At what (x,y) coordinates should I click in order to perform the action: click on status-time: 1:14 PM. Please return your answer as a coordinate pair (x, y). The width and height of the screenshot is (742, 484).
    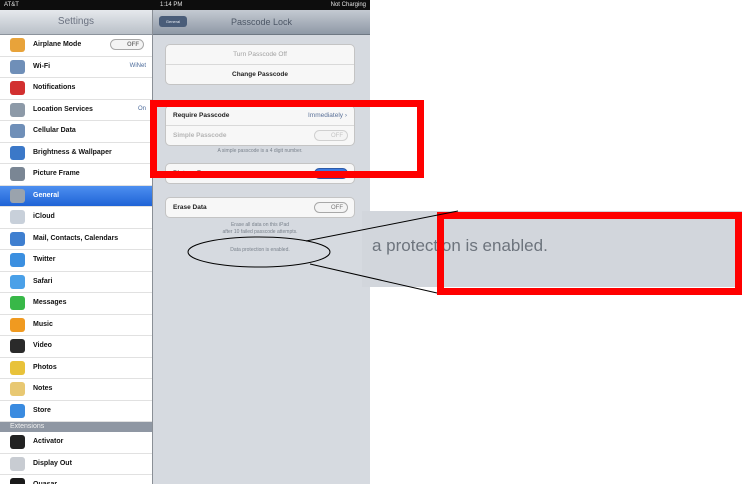
    Looking at the image, I should click on (171, 5).